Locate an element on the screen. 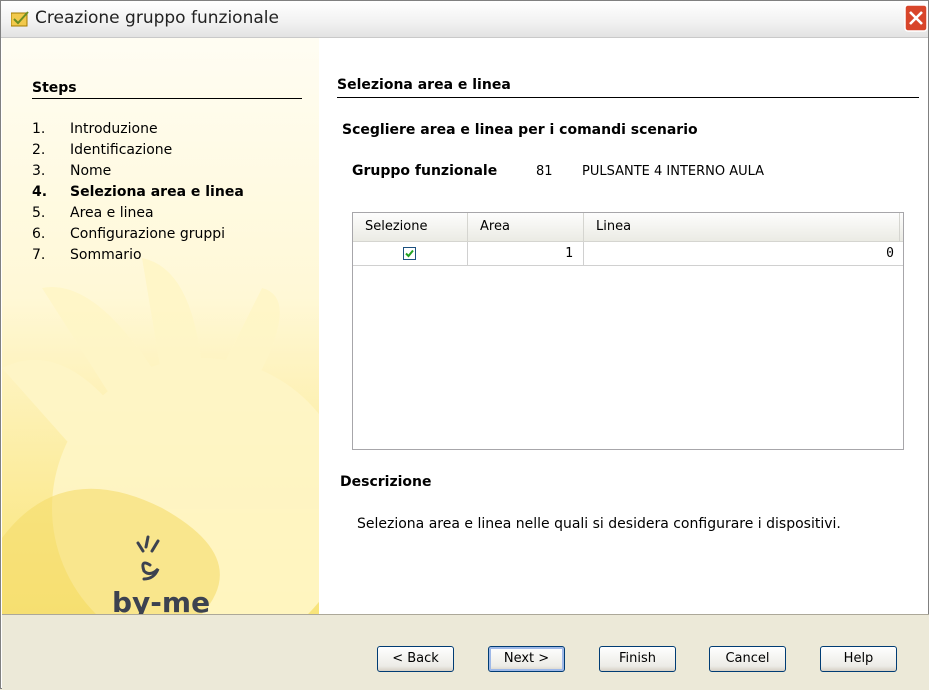 This screenshot has height=690, width=929. step-number: 6. is located at coordinates (39, 234).